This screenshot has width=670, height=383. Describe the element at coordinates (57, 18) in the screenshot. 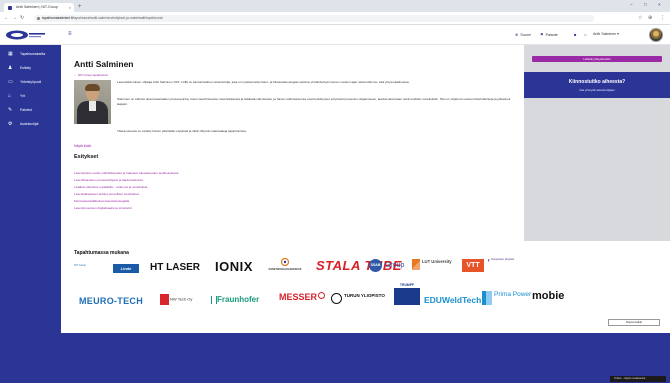

I see `url-domain: tapahtumakalenteri.fi` at that location.